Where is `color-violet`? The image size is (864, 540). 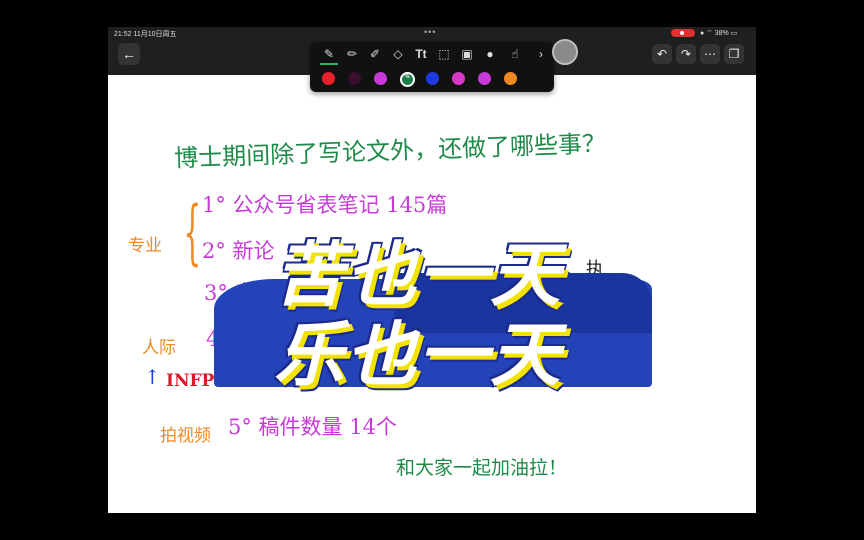 color-violet is located at coordinates (484, 78).